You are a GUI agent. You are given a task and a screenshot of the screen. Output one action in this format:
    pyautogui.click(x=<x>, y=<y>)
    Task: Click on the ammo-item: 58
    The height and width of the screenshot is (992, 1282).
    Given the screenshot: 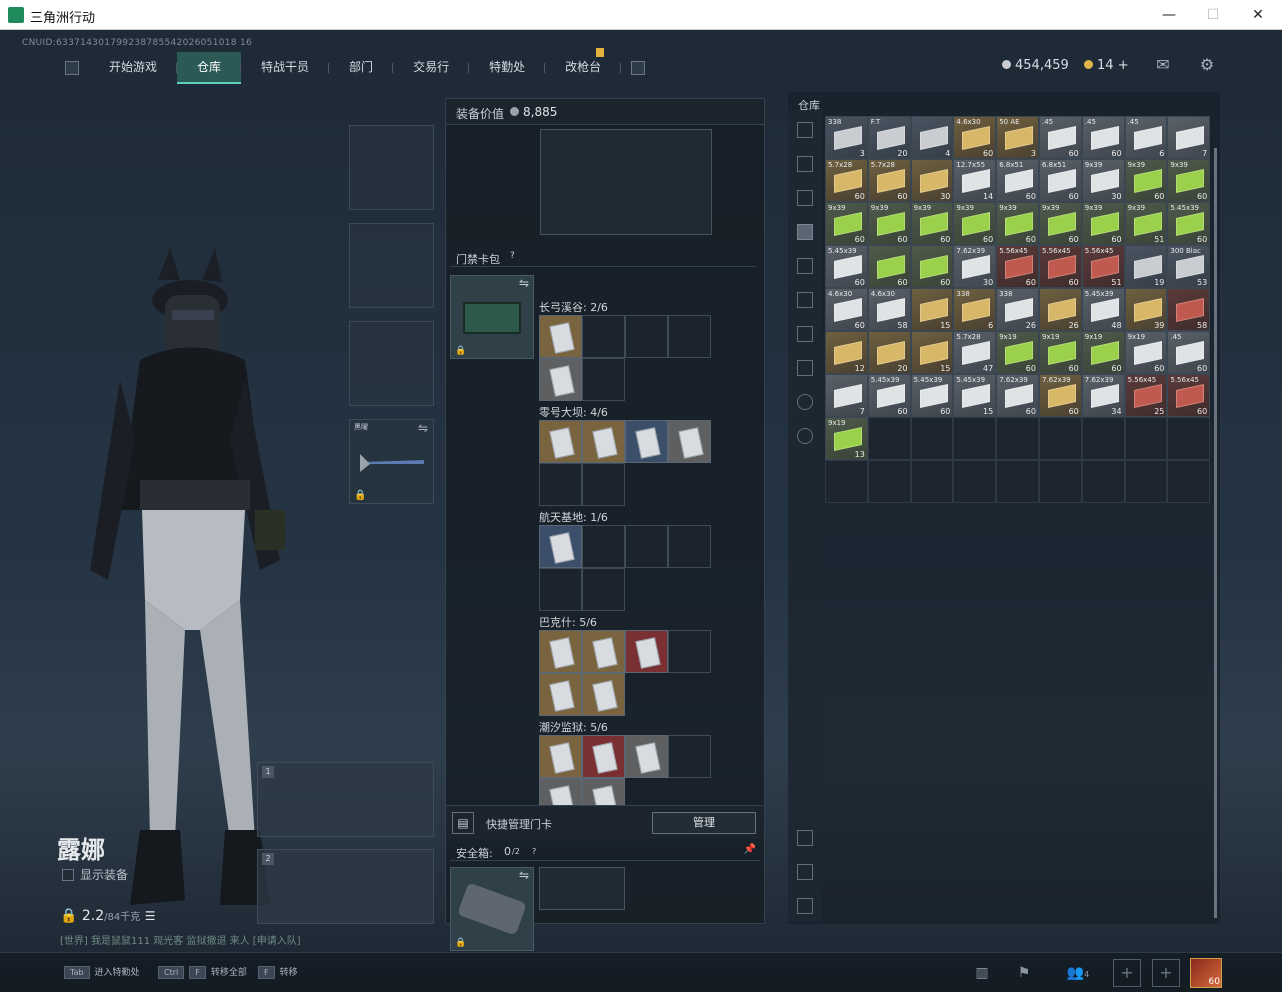 What is the action you would take?
    pyautogui.click(x=1189, y=309)
    